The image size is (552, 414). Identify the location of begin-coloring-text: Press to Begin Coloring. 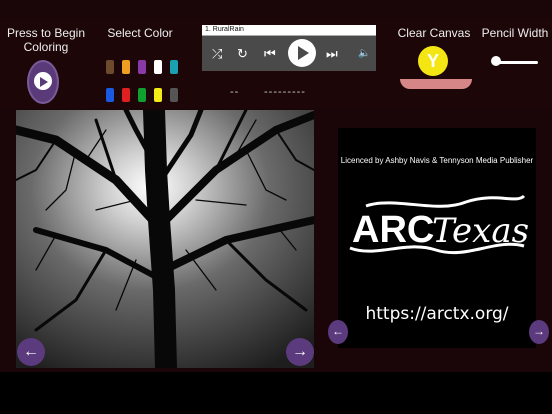
(46, 40).